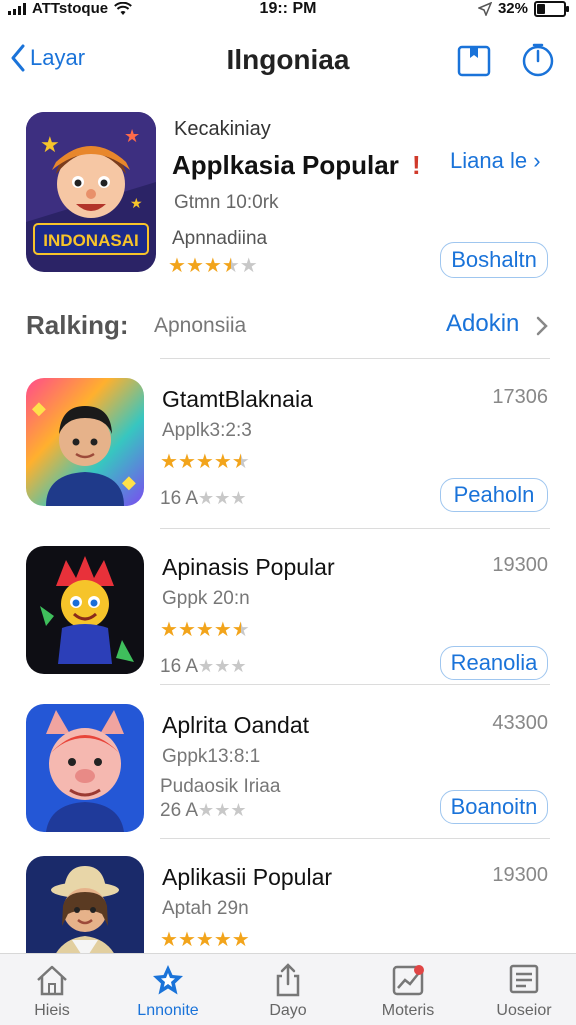 The width and height of the screenshot is (576, 1025). Describe the element at coordinates (520, 723) in the screenshot. I see `app-number: 43300` at that location.